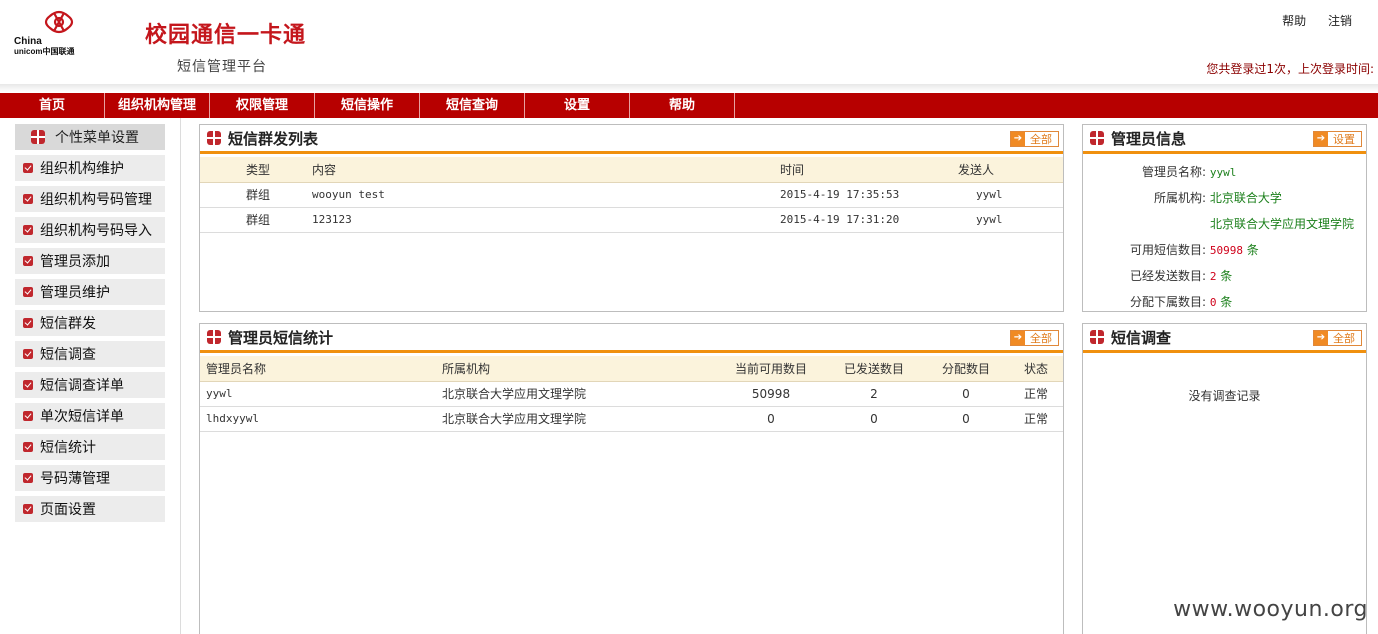 Image resolution: width=1378 pixels, height=634 pixels. I want to click on sidebar-item-single-sms-detail: 单次短信详单, so click(90, 416).